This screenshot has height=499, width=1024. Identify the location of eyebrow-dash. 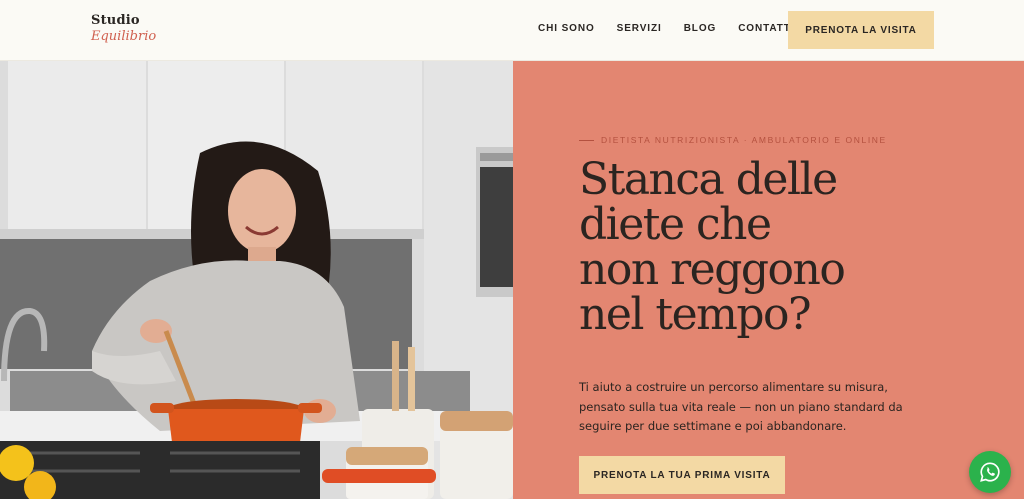
(586, 140).